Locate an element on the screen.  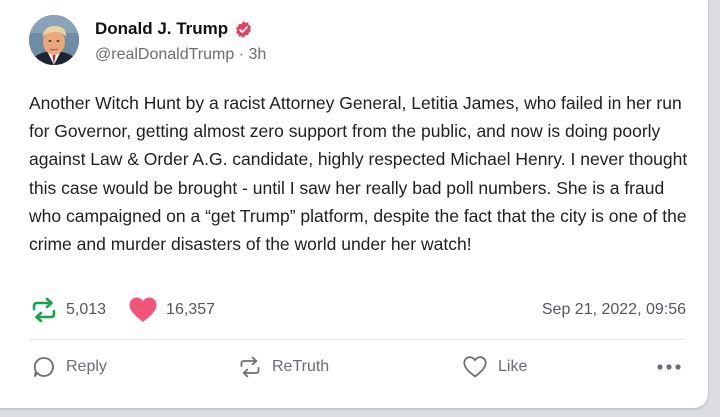
retruth-stat: 5,013 is located at coordinates (68, 310).